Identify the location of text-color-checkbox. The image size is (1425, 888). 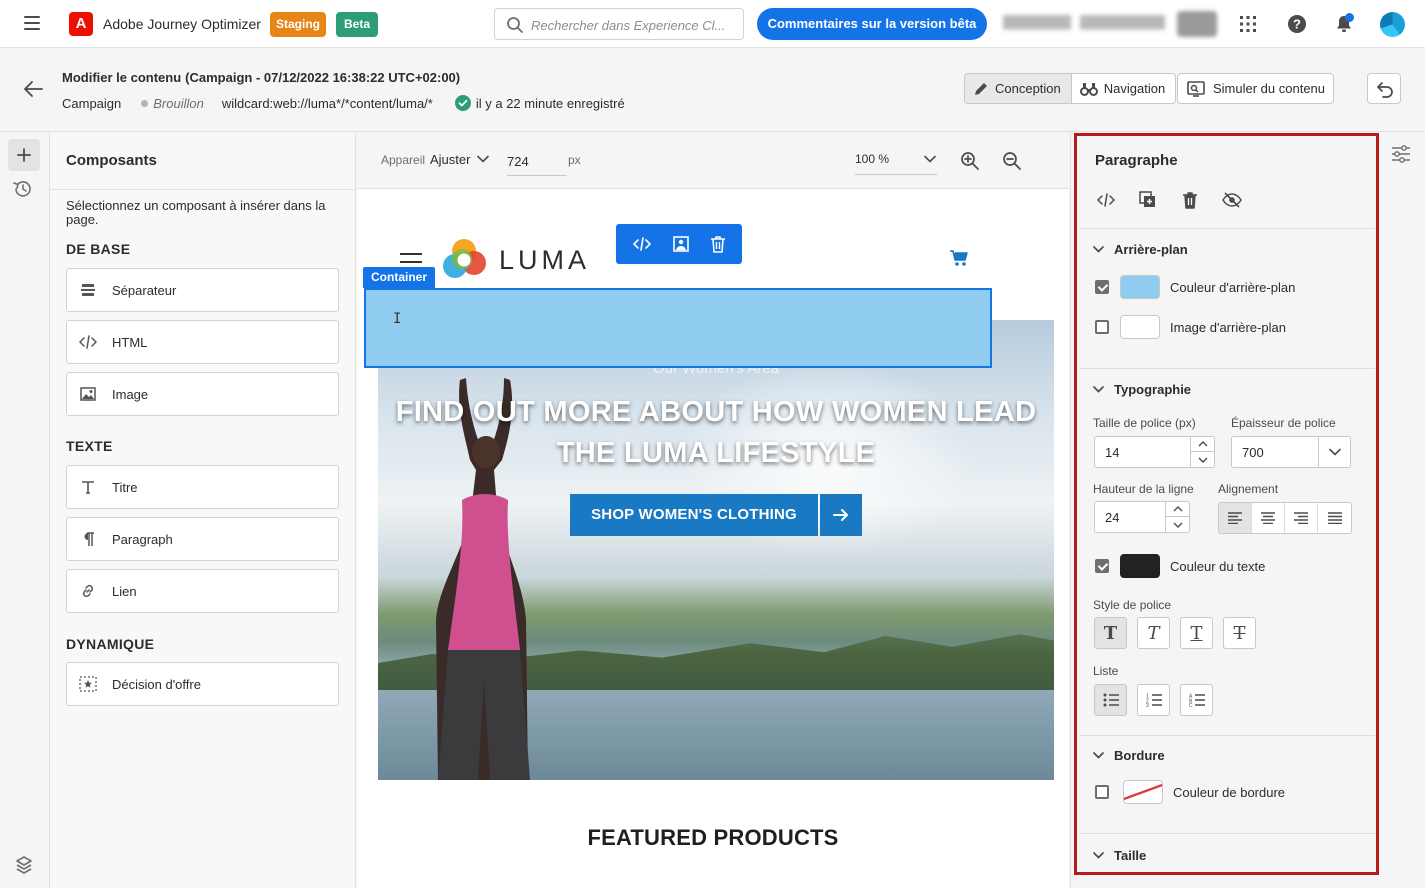
(1102, 566).